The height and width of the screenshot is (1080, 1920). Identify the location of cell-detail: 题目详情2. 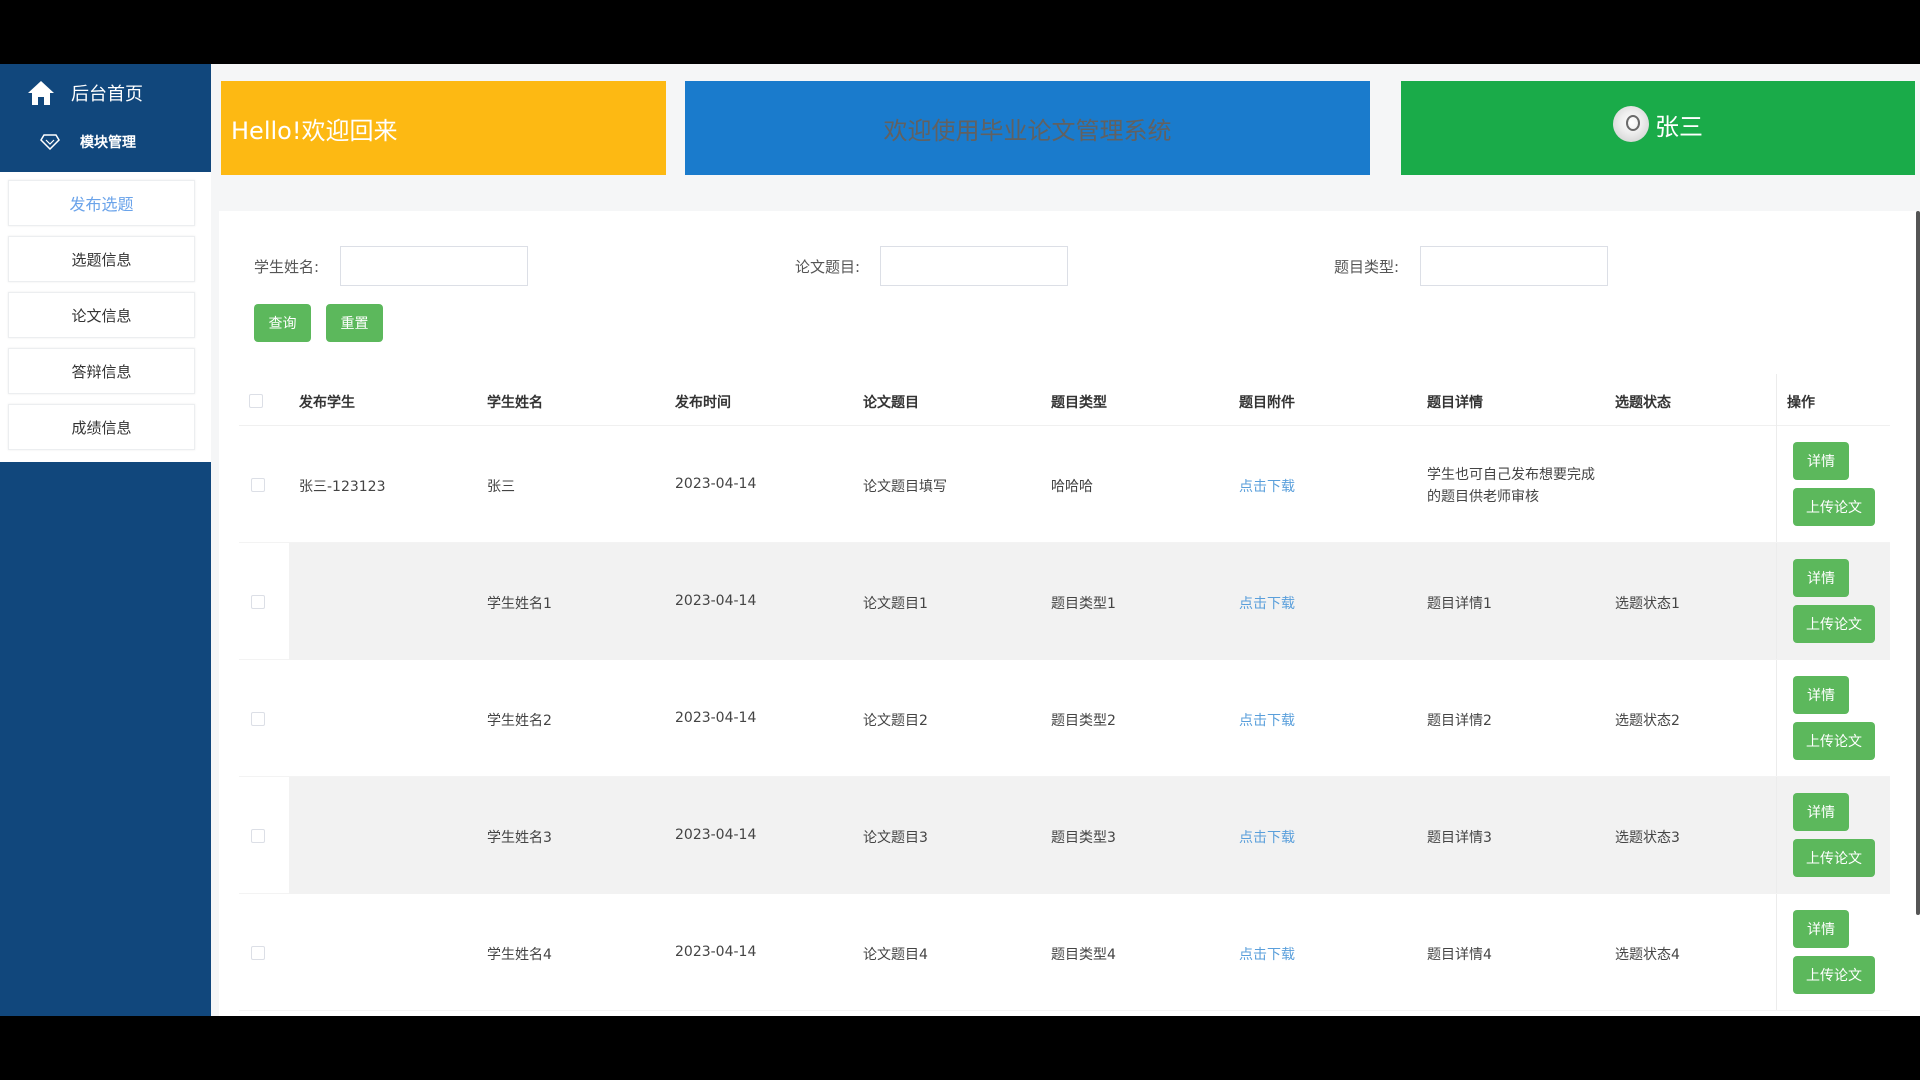
(1459, 721).